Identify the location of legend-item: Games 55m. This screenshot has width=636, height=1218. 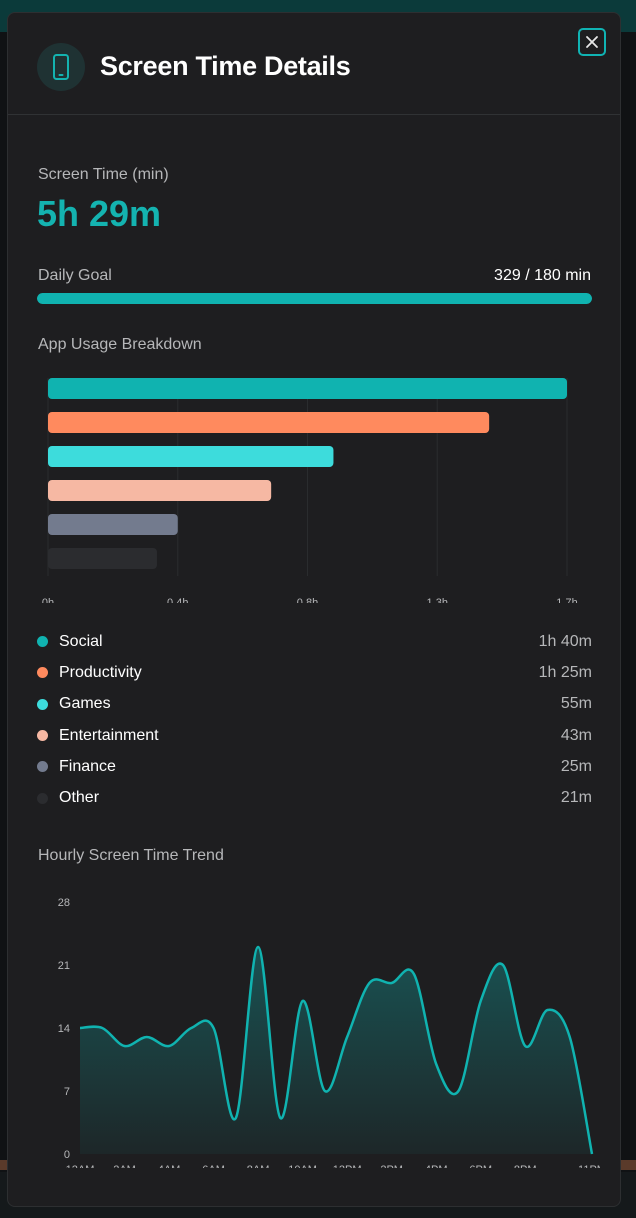
(314, 704).